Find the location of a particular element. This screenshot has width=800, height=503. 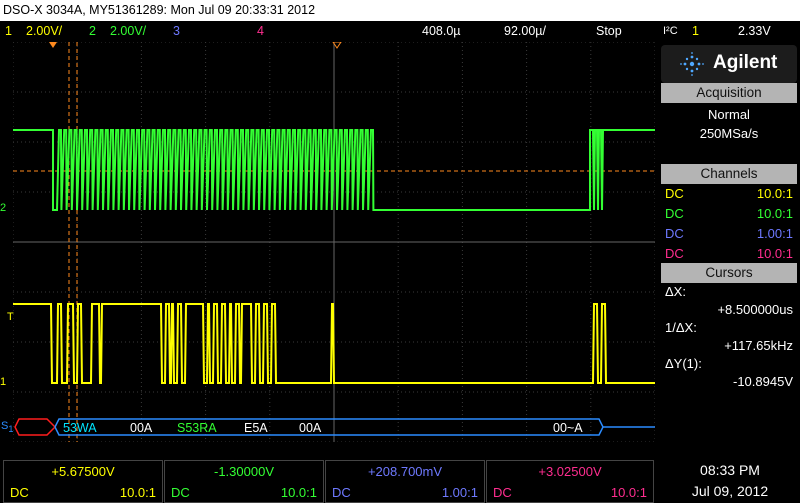

trigger-type: I²C is located at coordinates (670, 31).